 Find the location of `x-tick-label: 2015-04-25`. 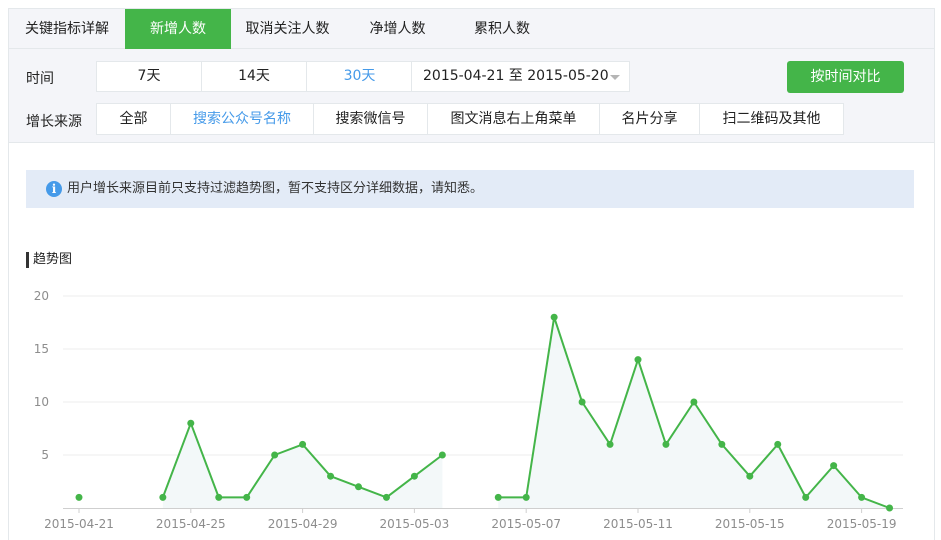

x-tick-label: 2015-04-25 is located at coordinates (191, 524).